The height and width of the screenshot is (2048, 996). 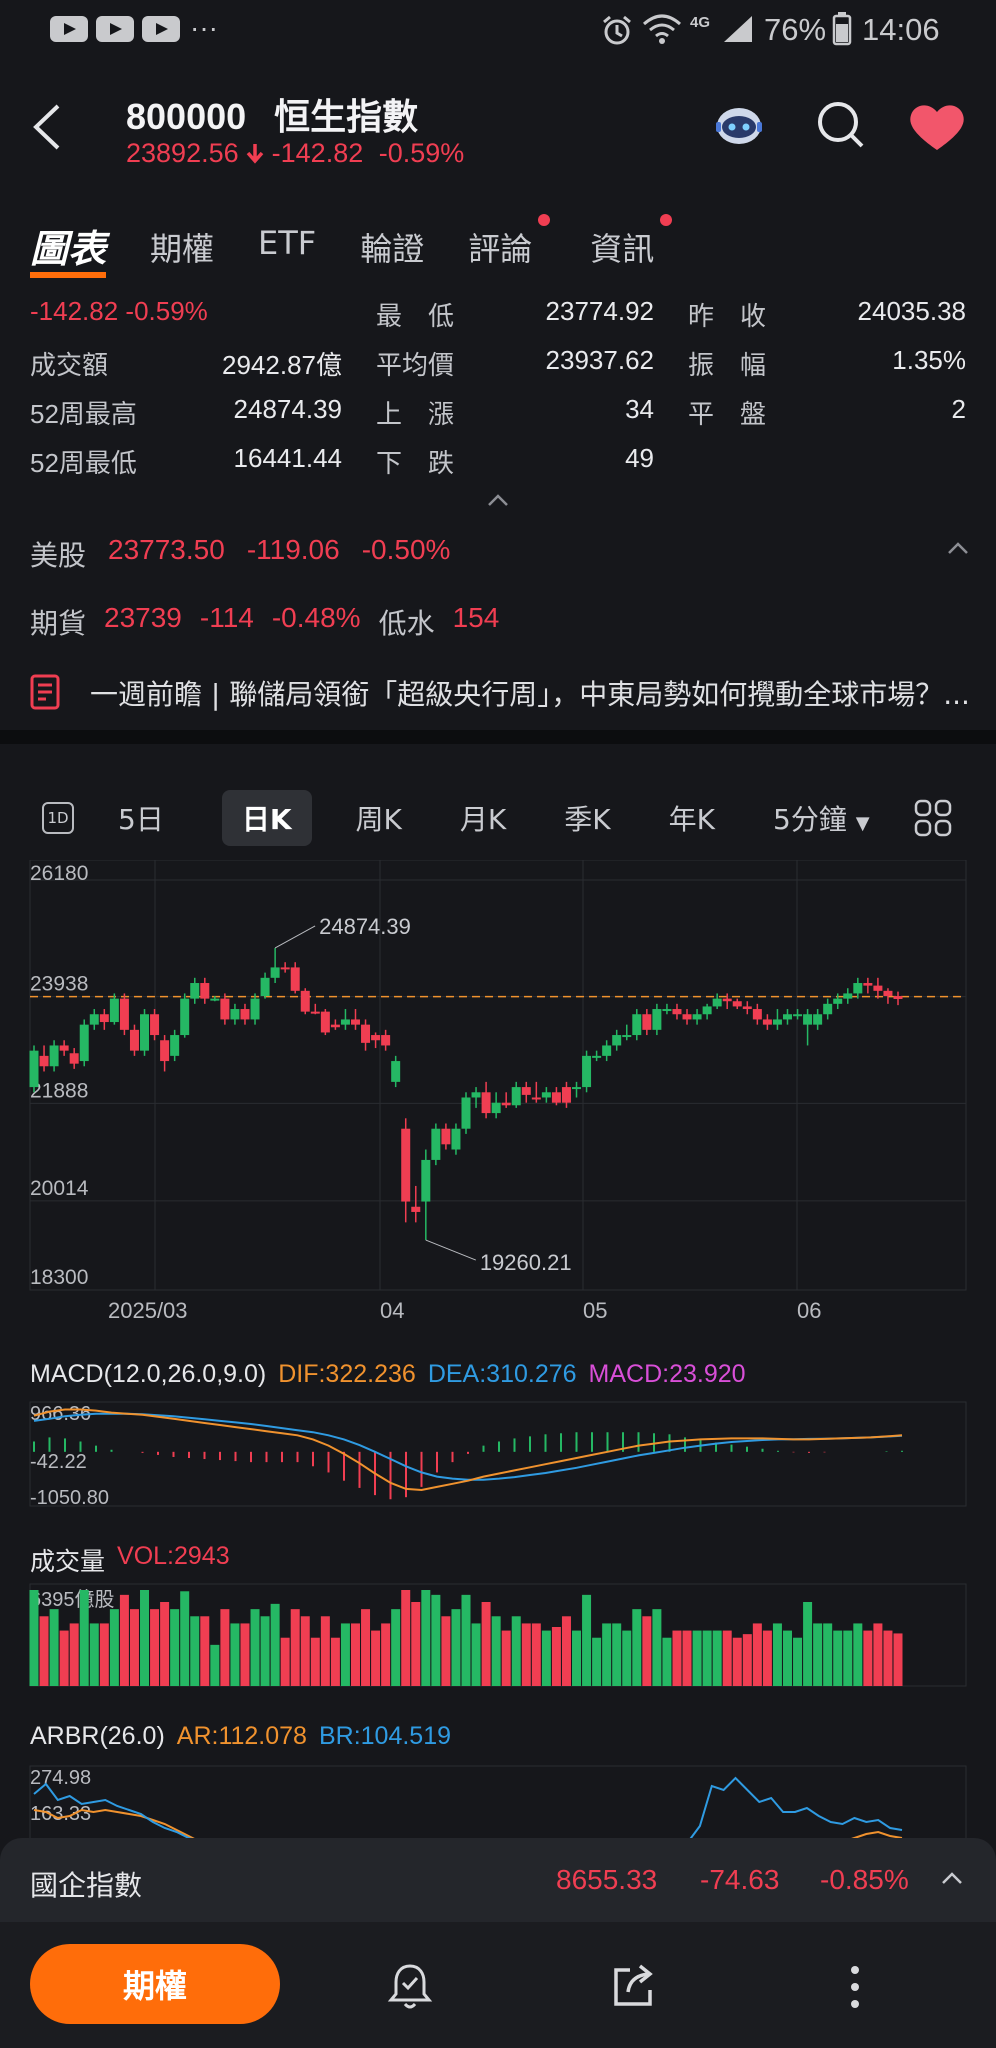 I want to click on search-icon, so click(x=841, y=126).